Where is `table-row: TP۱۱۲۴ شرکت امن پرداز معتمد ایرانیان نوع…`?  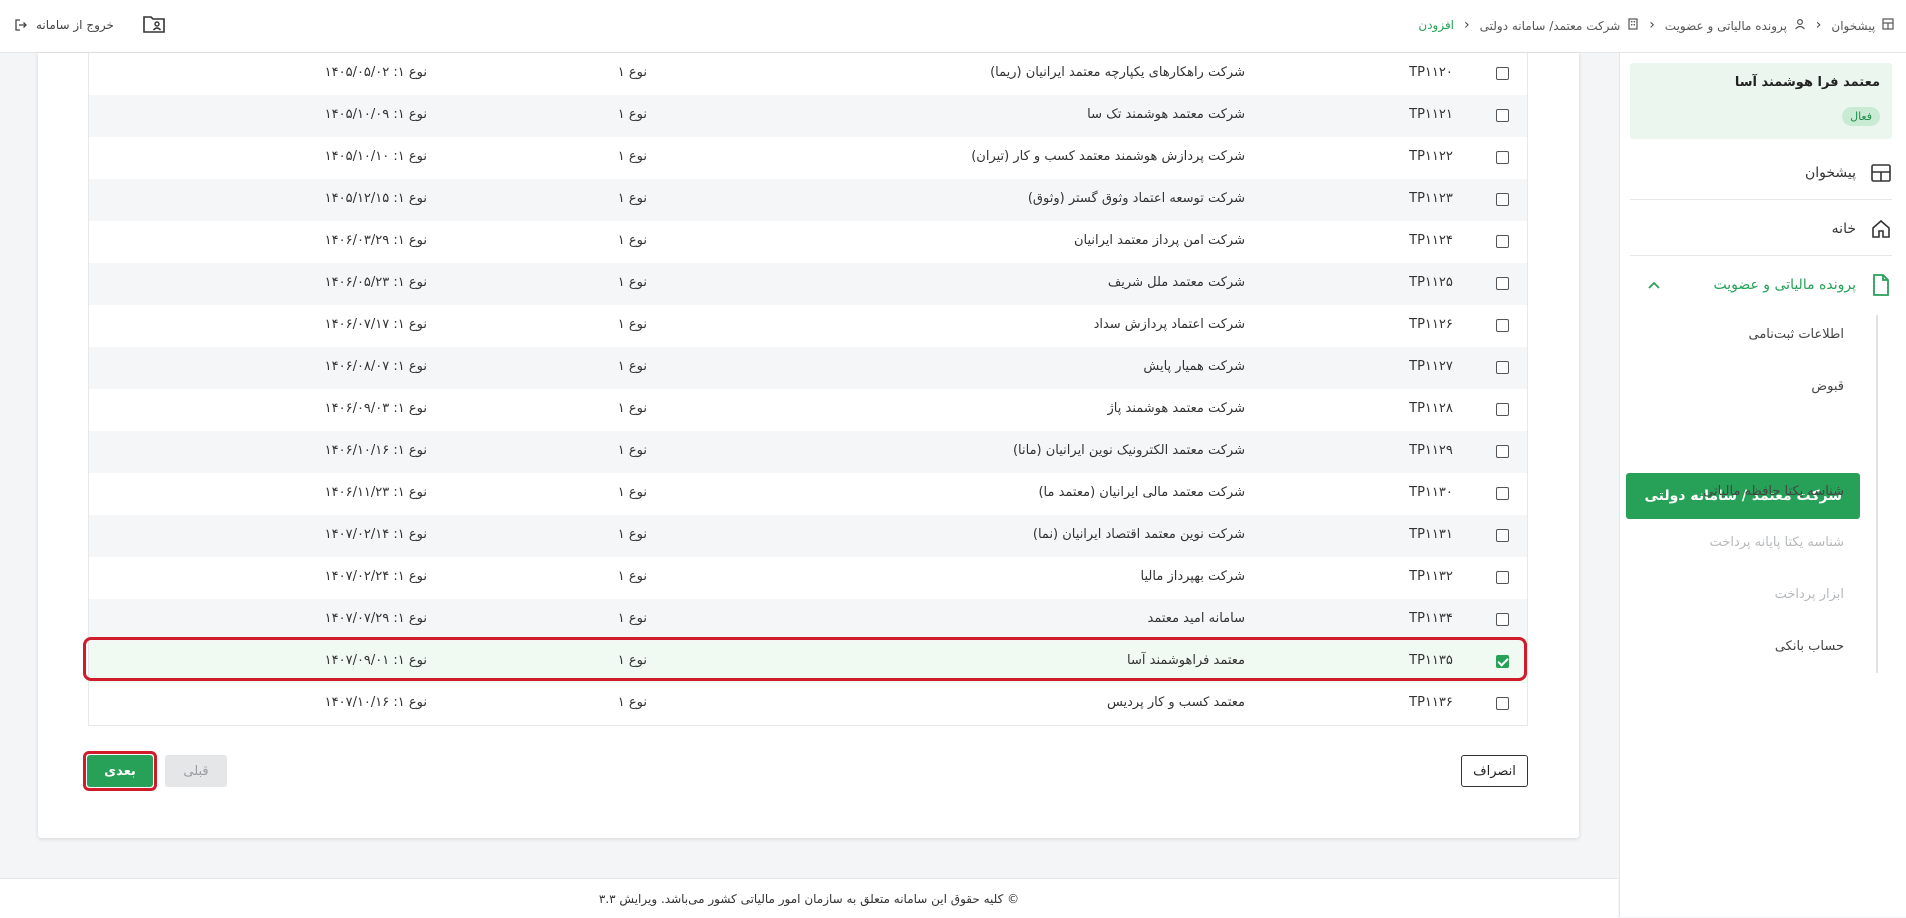
table-row: TP۱۱۲۴ شرکت امن پرداز معتمد ایرانیان نوع… is located at coordinates (808, 242).